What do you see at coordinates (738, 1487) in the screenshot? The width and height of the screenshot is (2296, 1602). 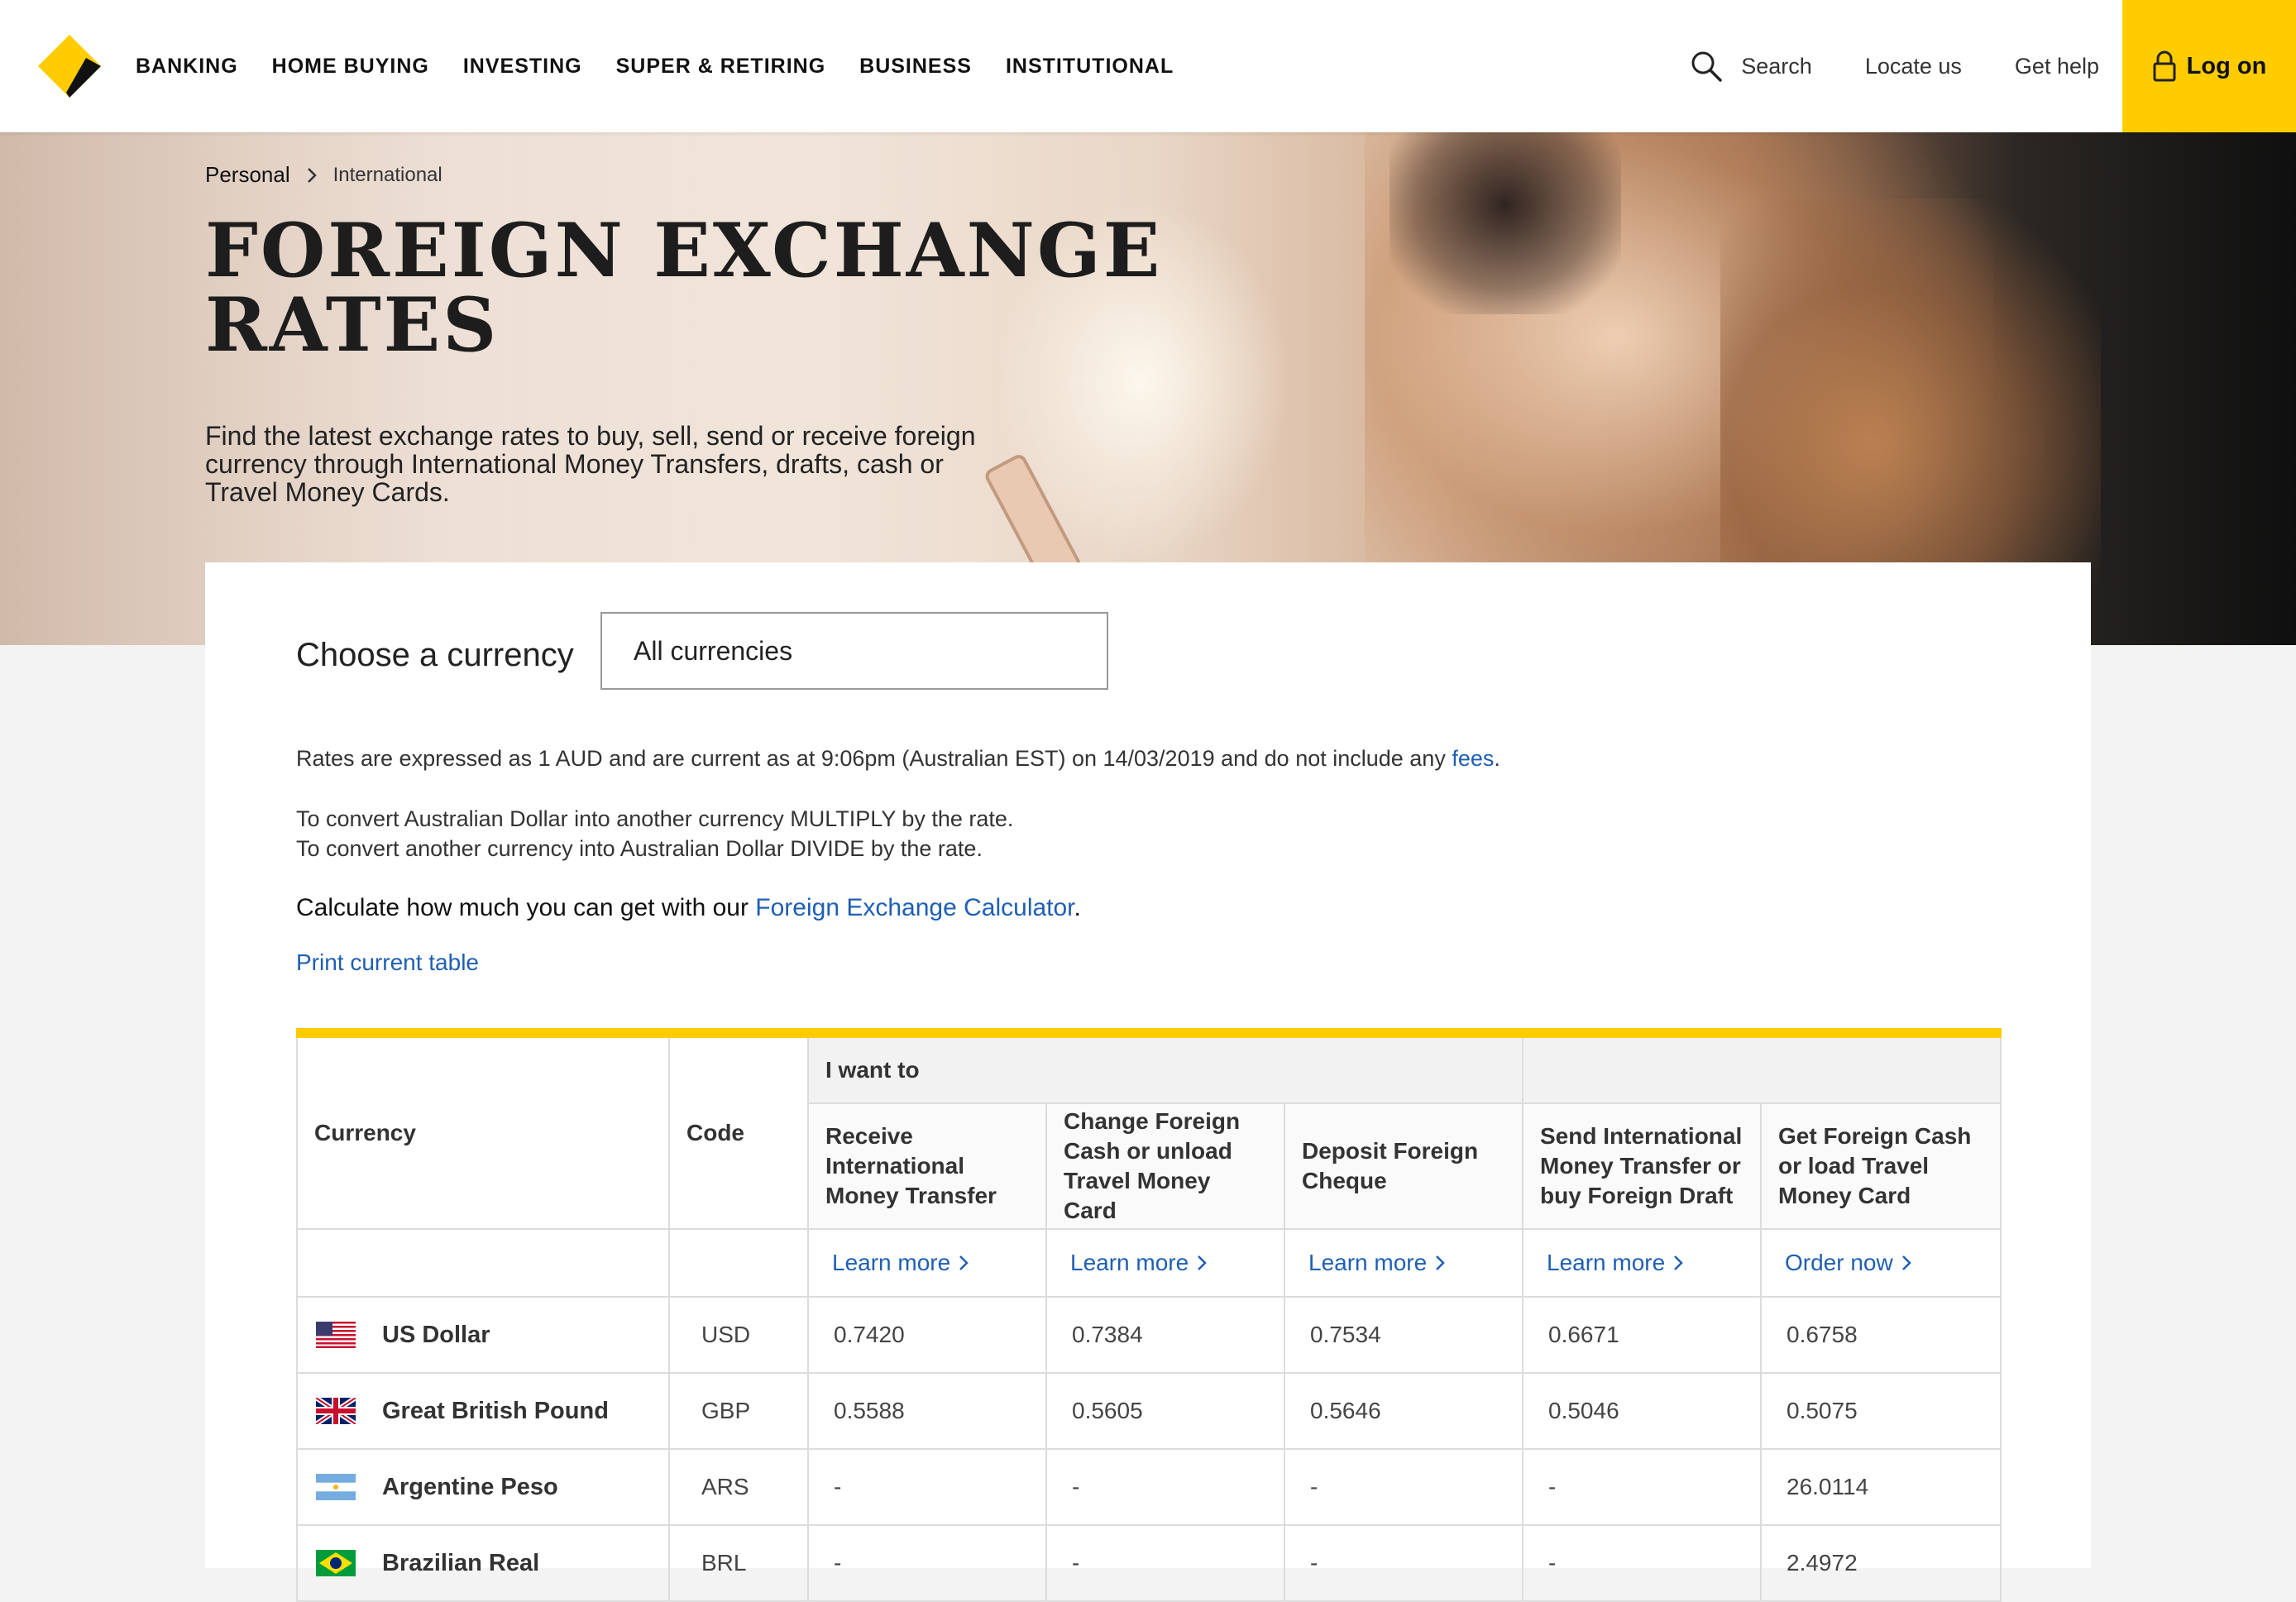 I see `currency-code: ARS` at bounding box center [738, 1487].